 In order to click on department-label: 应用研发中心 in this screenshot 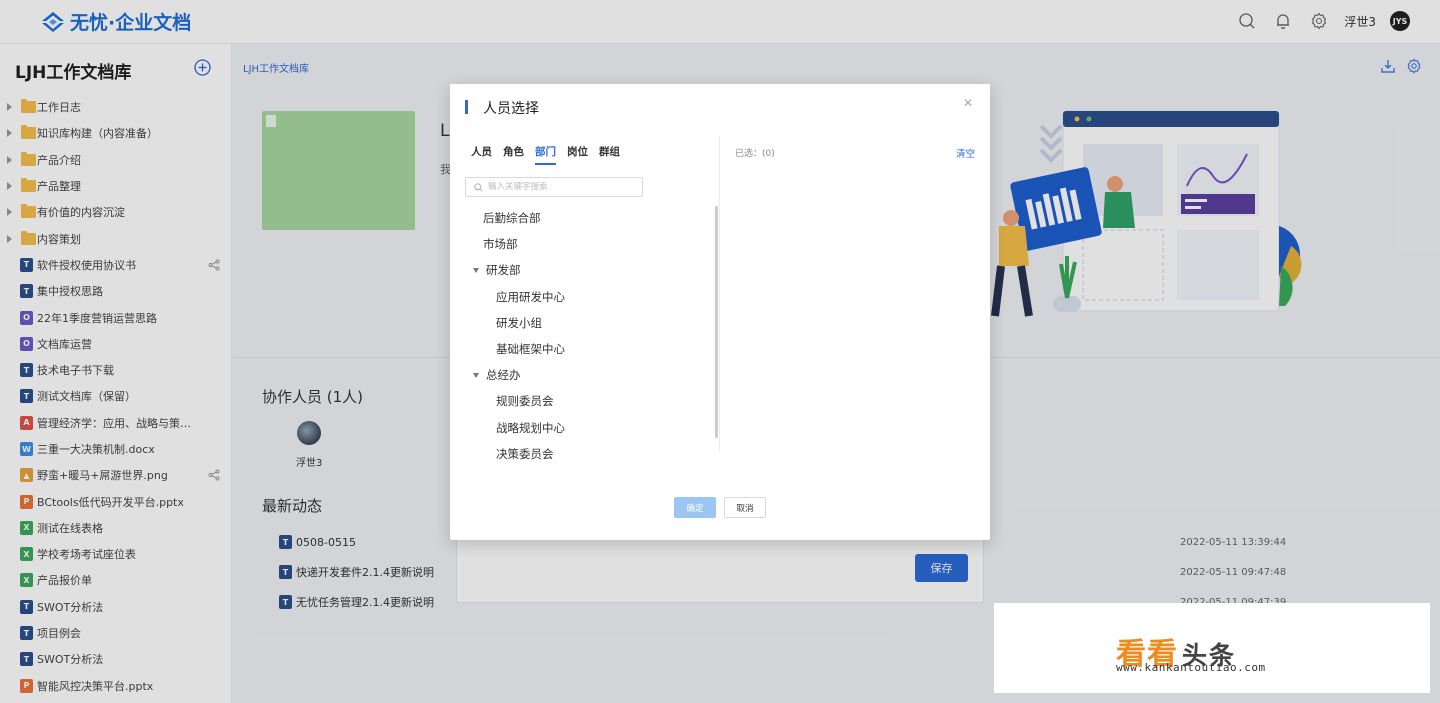, I will do `click(530, 296)`.